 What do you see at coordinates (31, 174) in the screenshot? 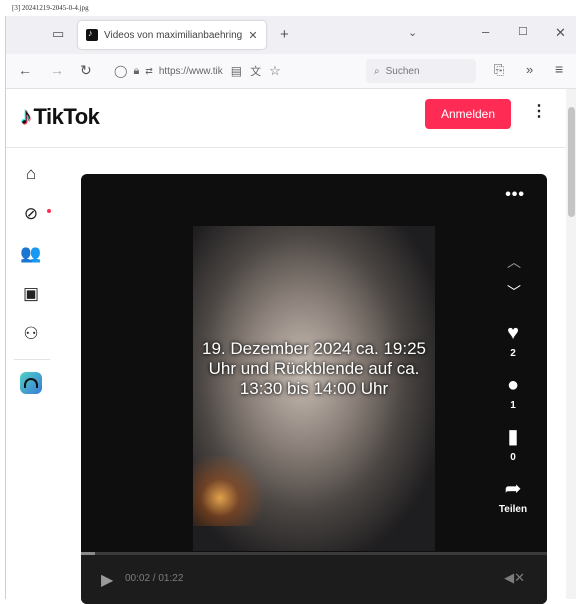
I see `home-icon: ⌂` at bounding box center [31, 174].